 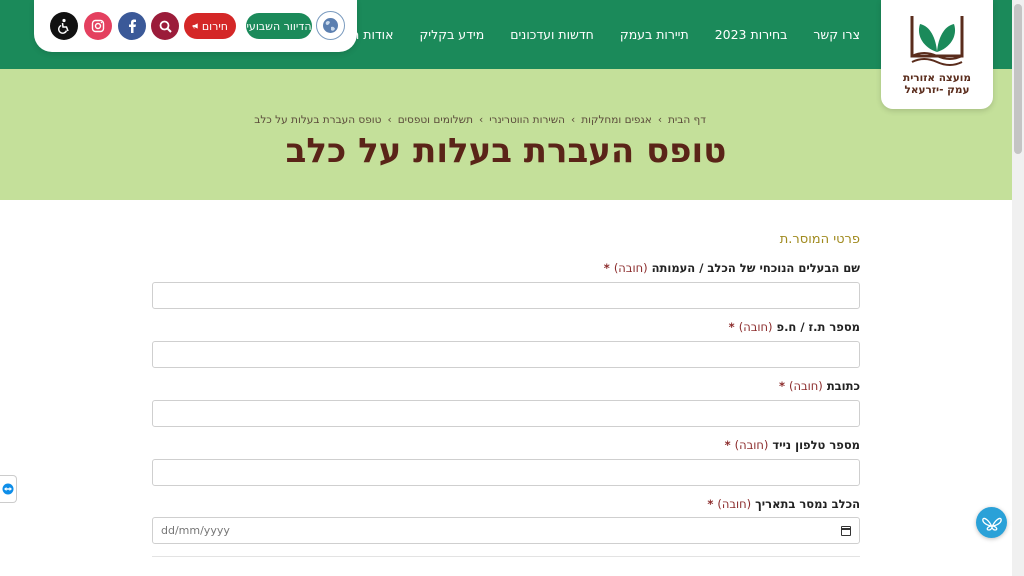 What do you see at coordinates (819, 239) in the screenshot?
I see `section-title: פרטי המוסר.ת` at bounding box center [819, 239].